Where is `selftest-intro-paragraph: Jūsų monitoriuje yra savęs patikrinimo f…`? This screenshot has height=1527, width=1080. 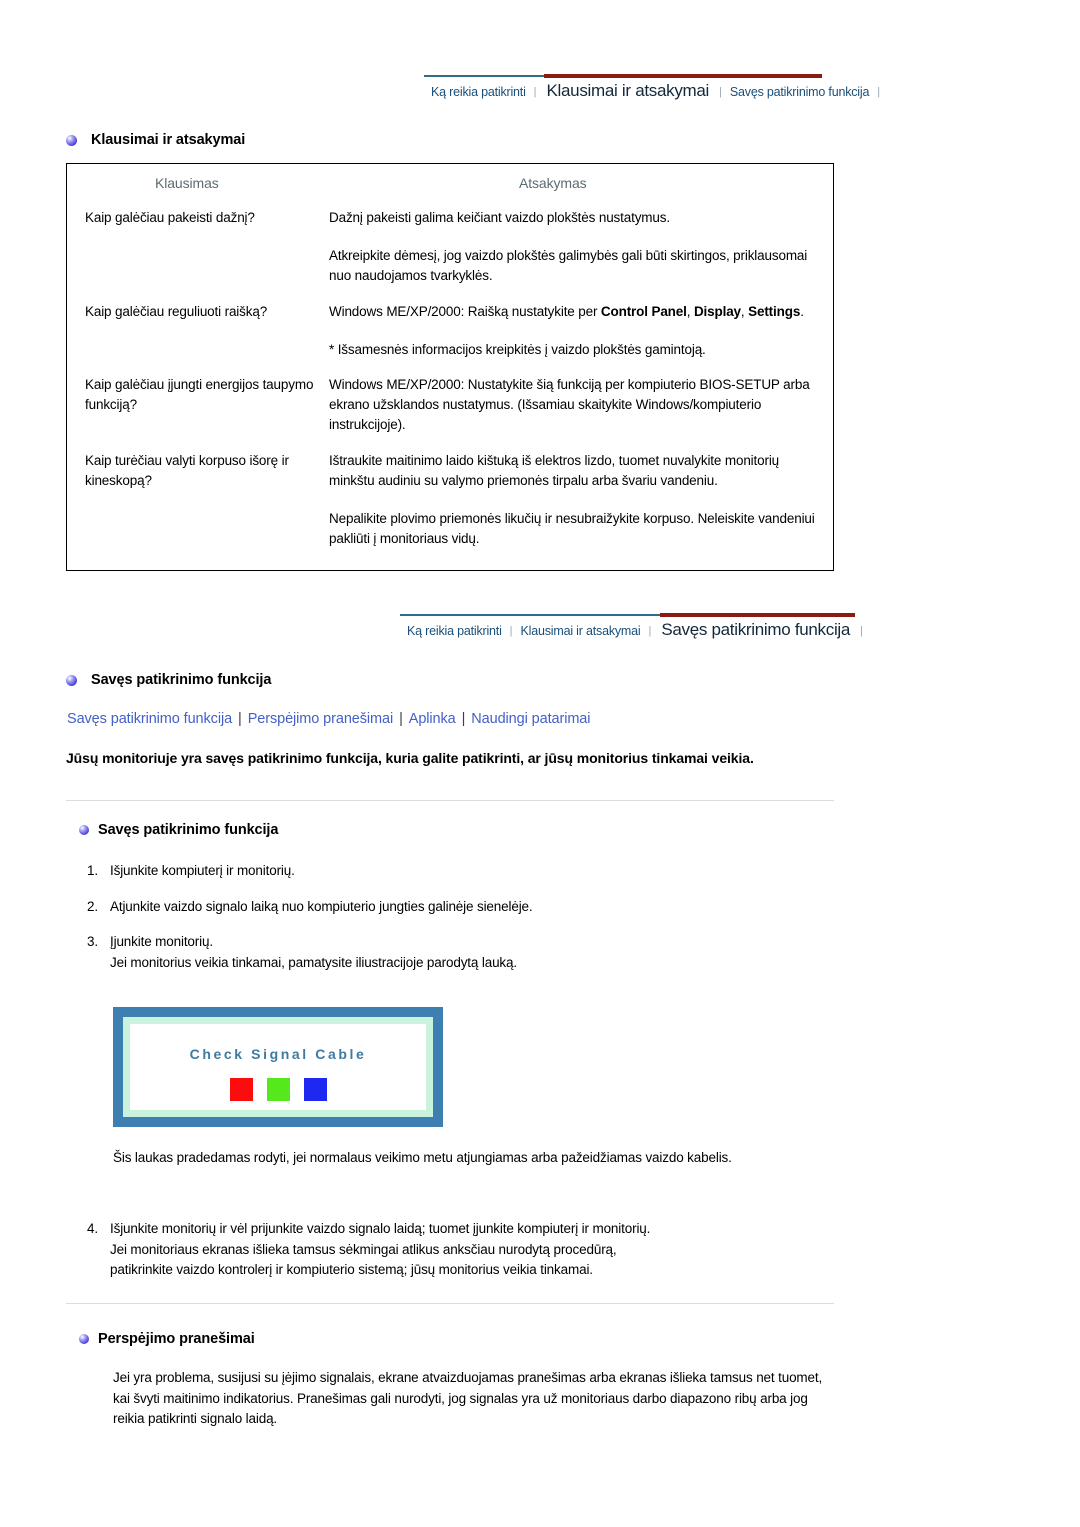
selftest-intro-paragraph: Jūsų monitoriuje yra savęs patikrinimo f… is located at coordinates (410, 758).